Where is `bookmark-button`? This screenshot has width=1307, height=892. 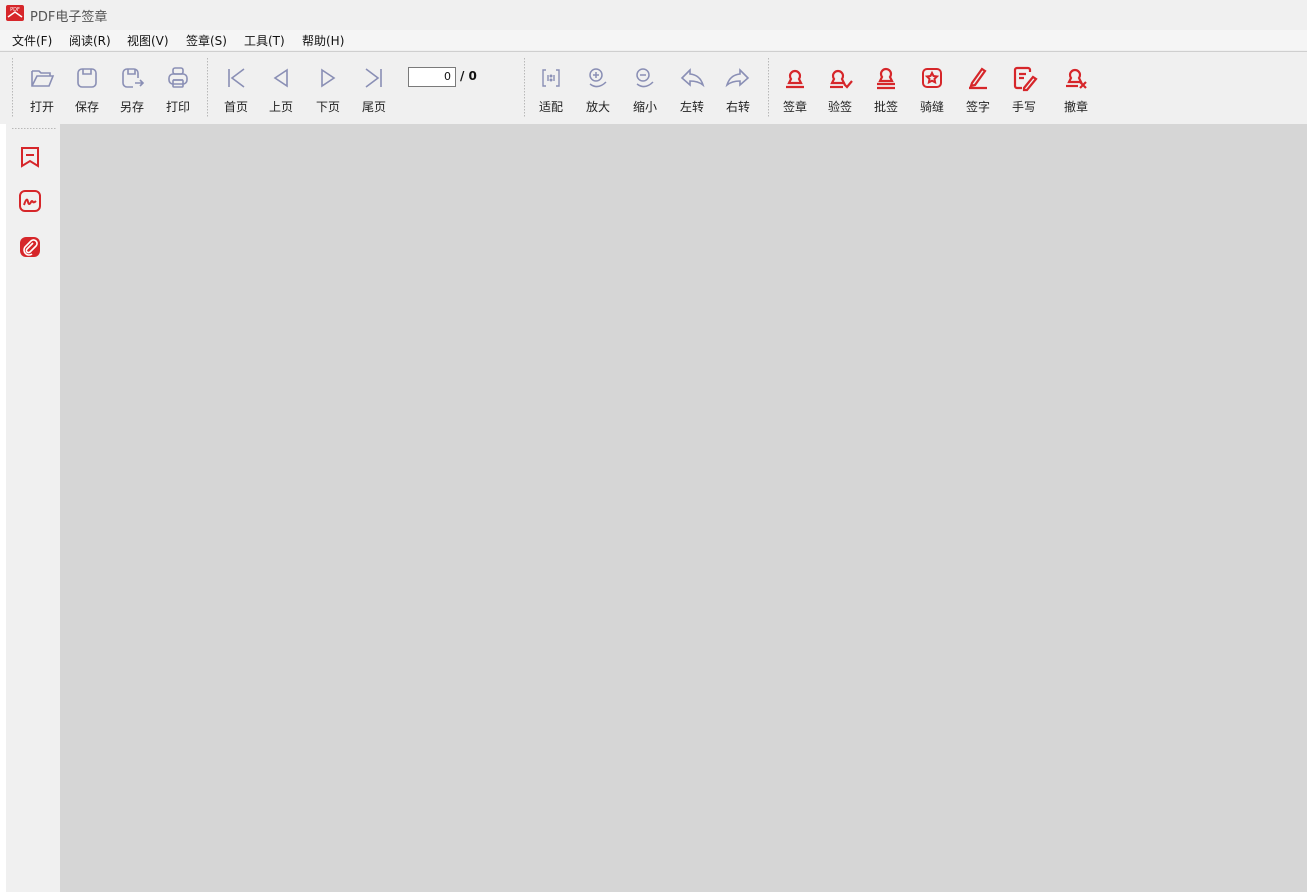
bookmark-button is located at coordinates (30, 157).